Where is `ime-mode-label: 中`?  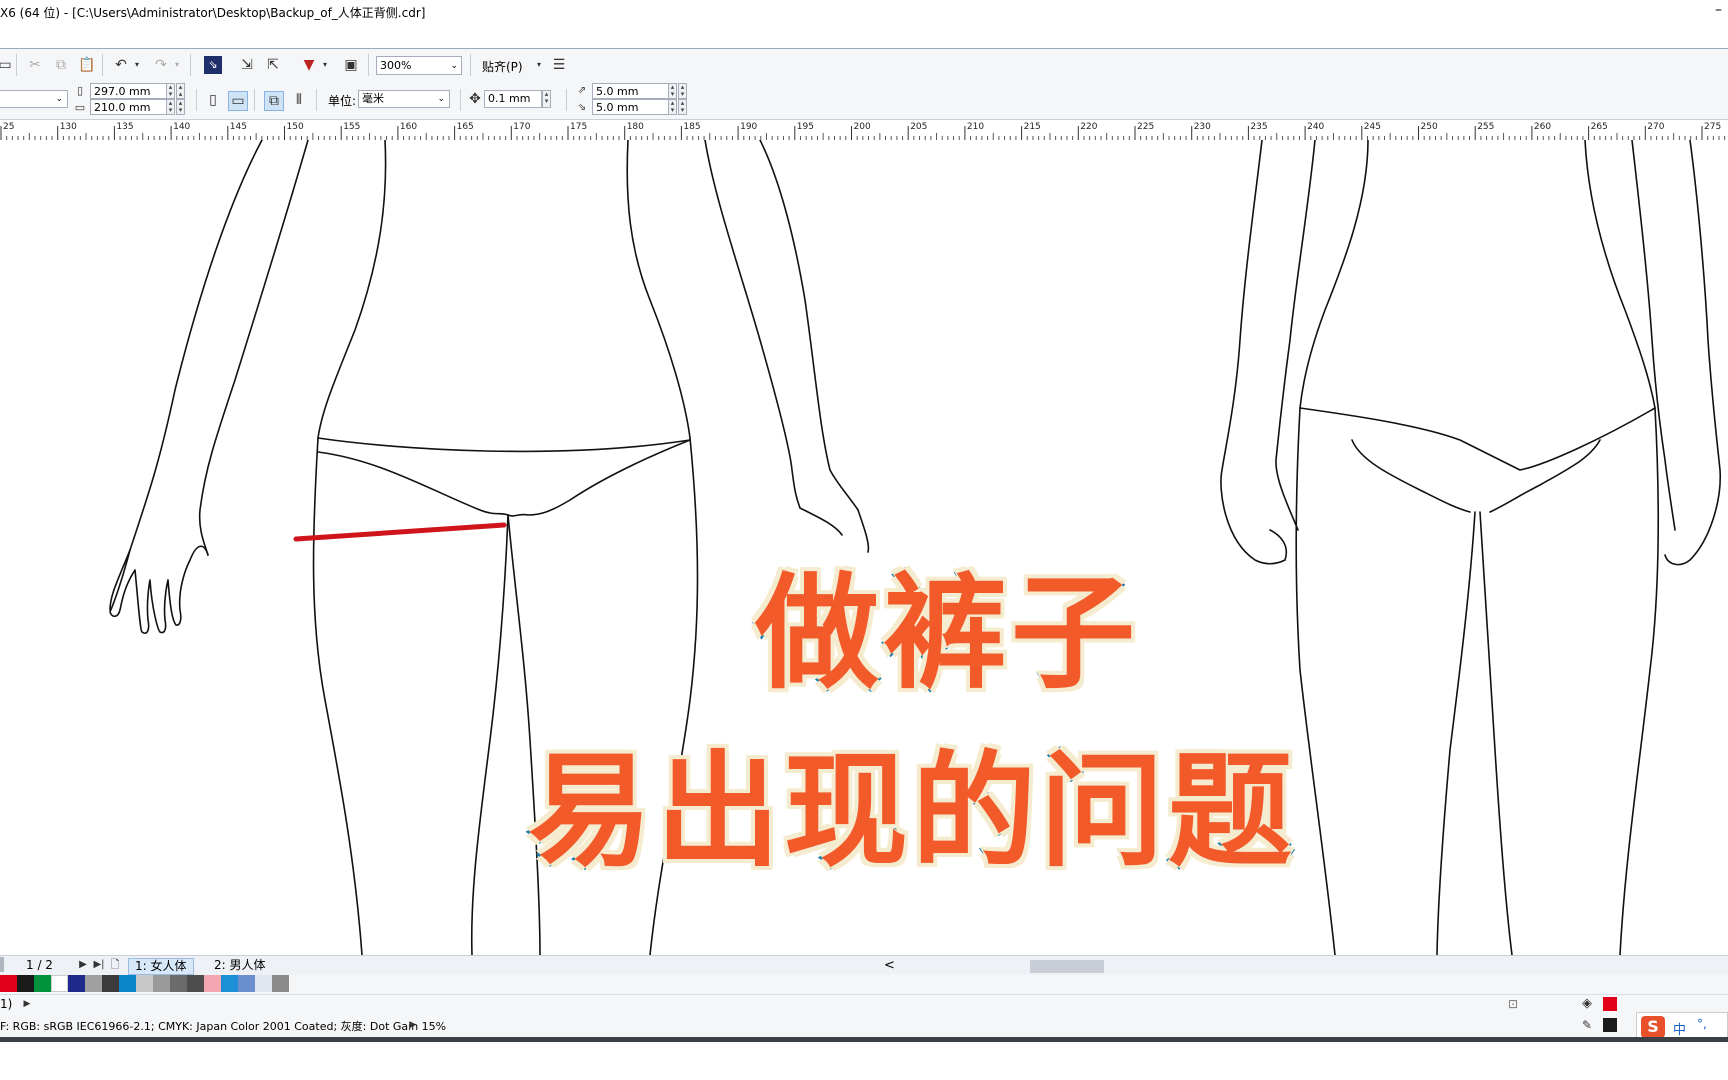 ime-mode-label: 中 is located at coordinates (1680, 1030).